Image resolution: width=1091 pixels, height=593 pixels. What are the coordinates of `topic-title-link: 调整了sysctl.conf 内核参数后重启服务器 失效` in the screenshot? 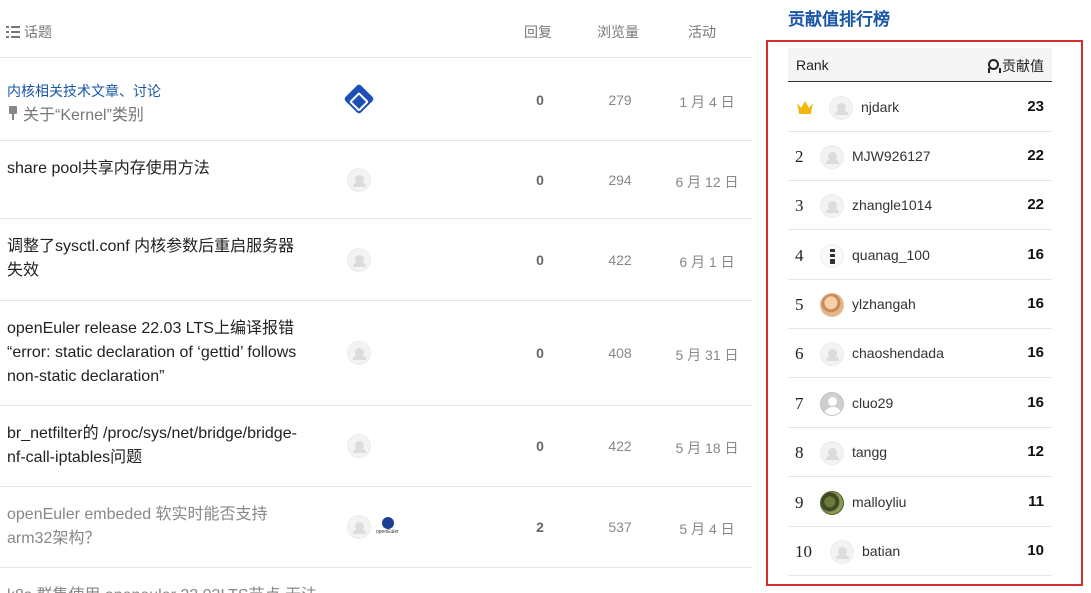 It's located at (167, 259).